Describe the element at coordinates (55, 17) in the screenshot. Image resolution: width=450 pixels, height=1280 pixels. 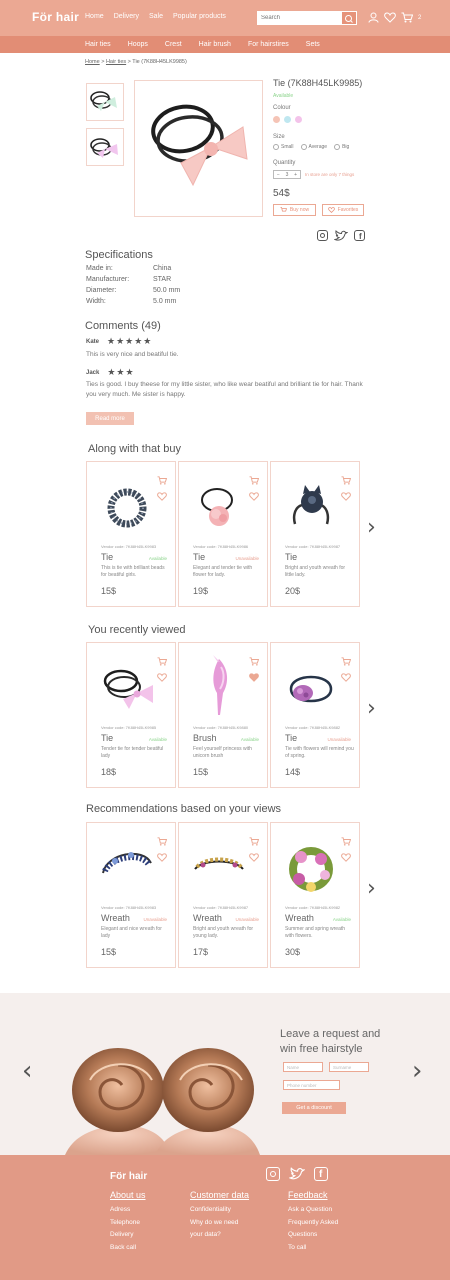
I see `site-logo: För hair` at that location.